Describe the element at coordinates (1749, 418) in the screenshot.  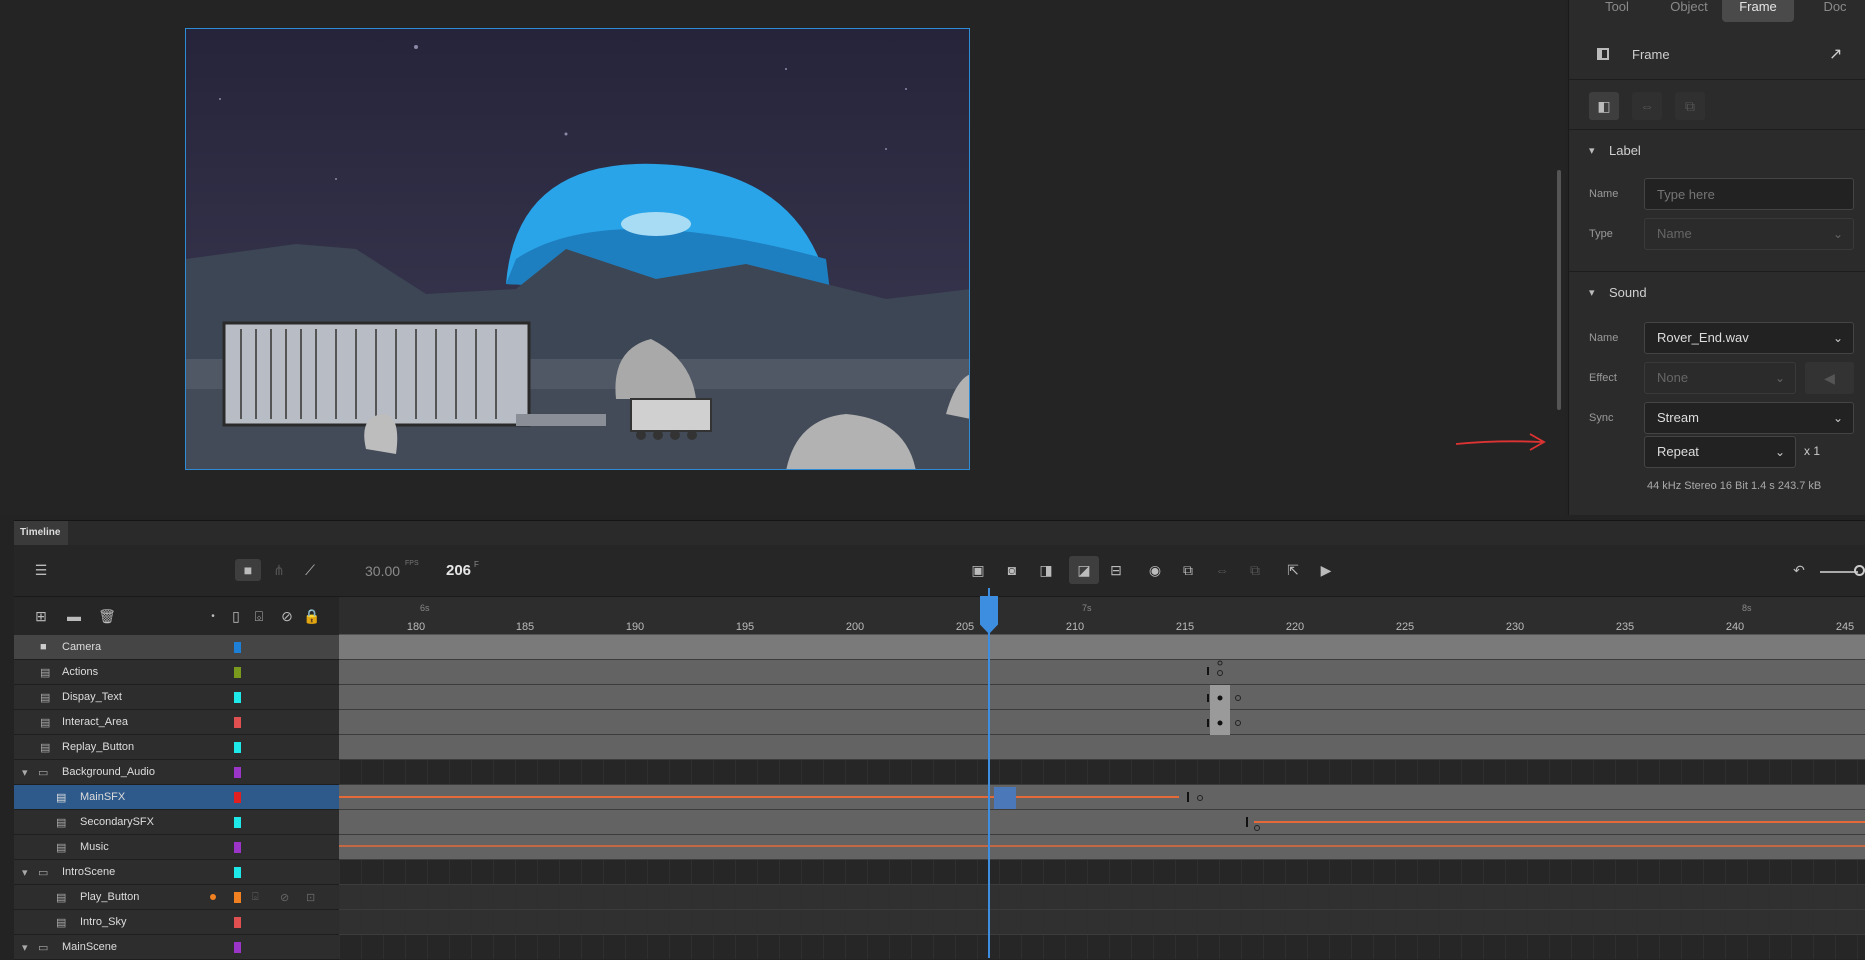
I see `sound-sync-select: Stream ⌄` at that location.